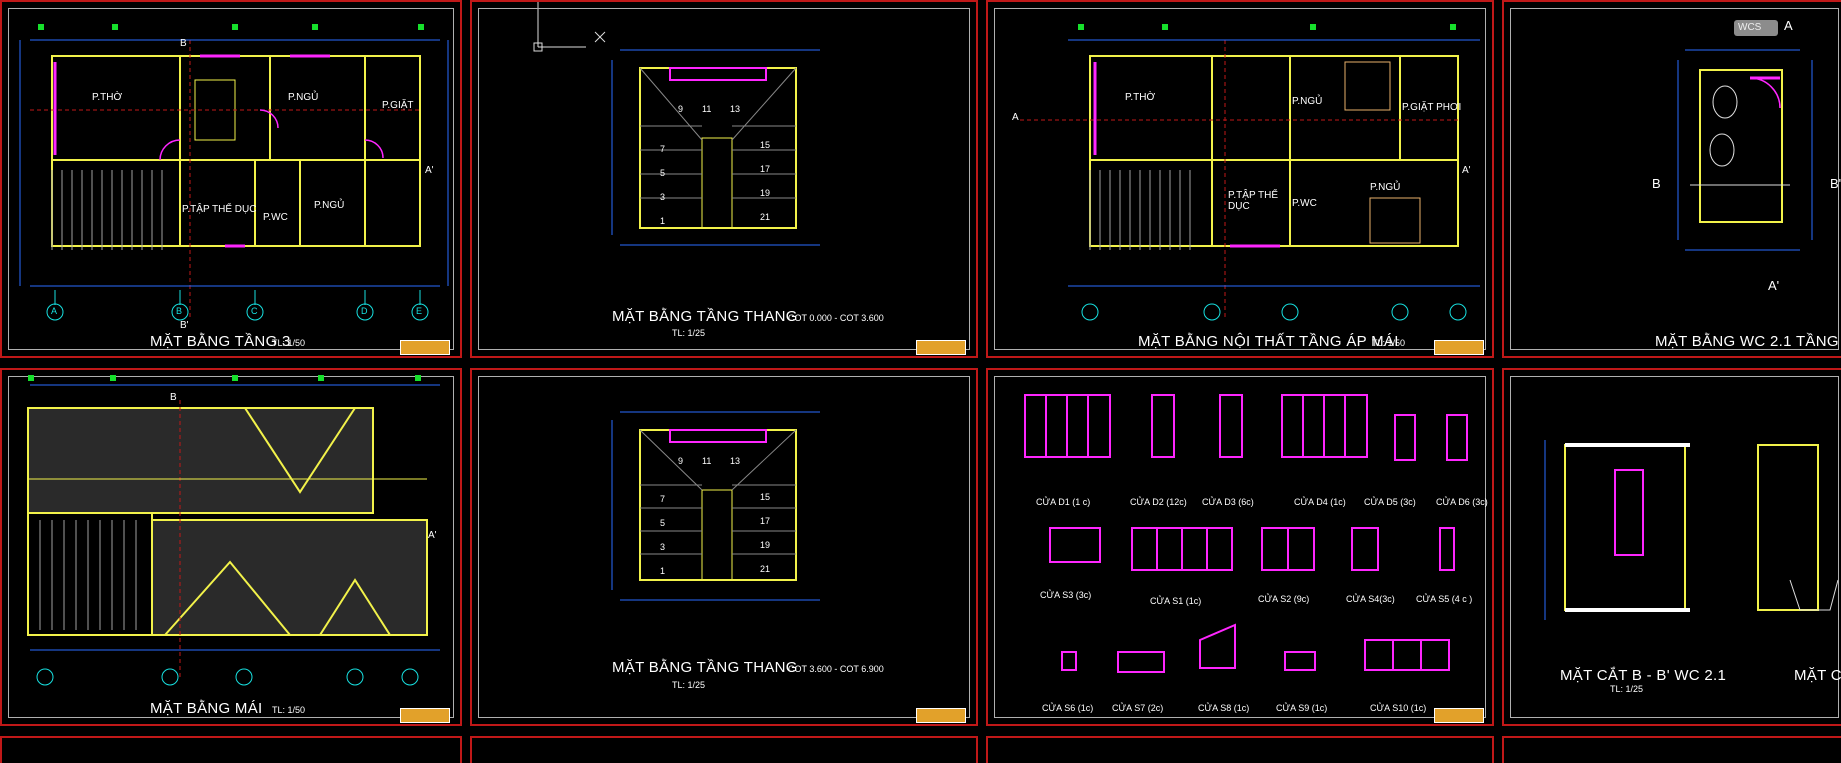 Image resolution: width=1841 pixels, height=763 pixels. I want to click on sheet-roof, so click(231, 547).